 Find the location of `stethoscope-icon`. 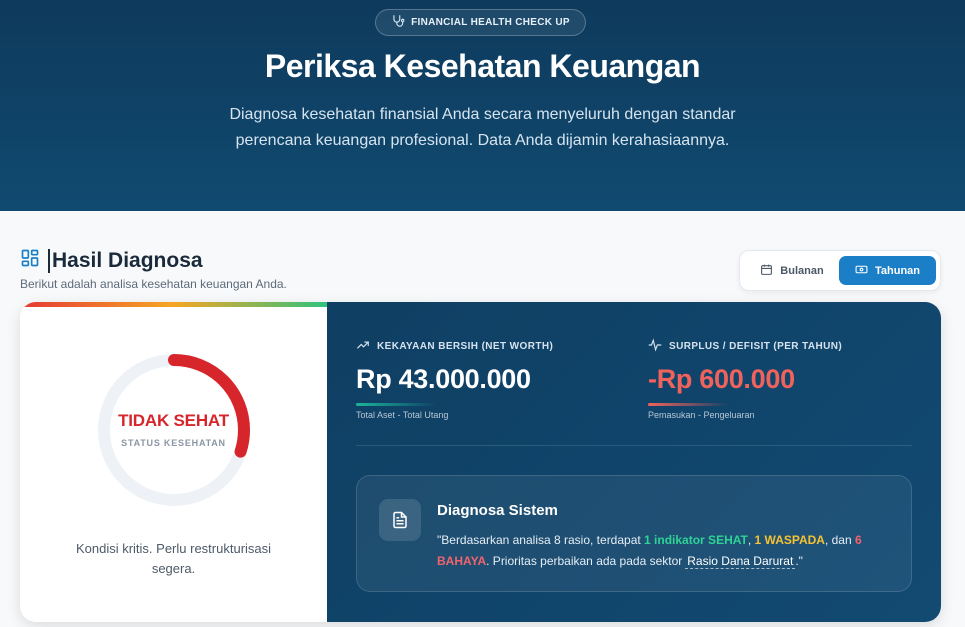

stethoscope-icon is located at coordinates (398, 22).